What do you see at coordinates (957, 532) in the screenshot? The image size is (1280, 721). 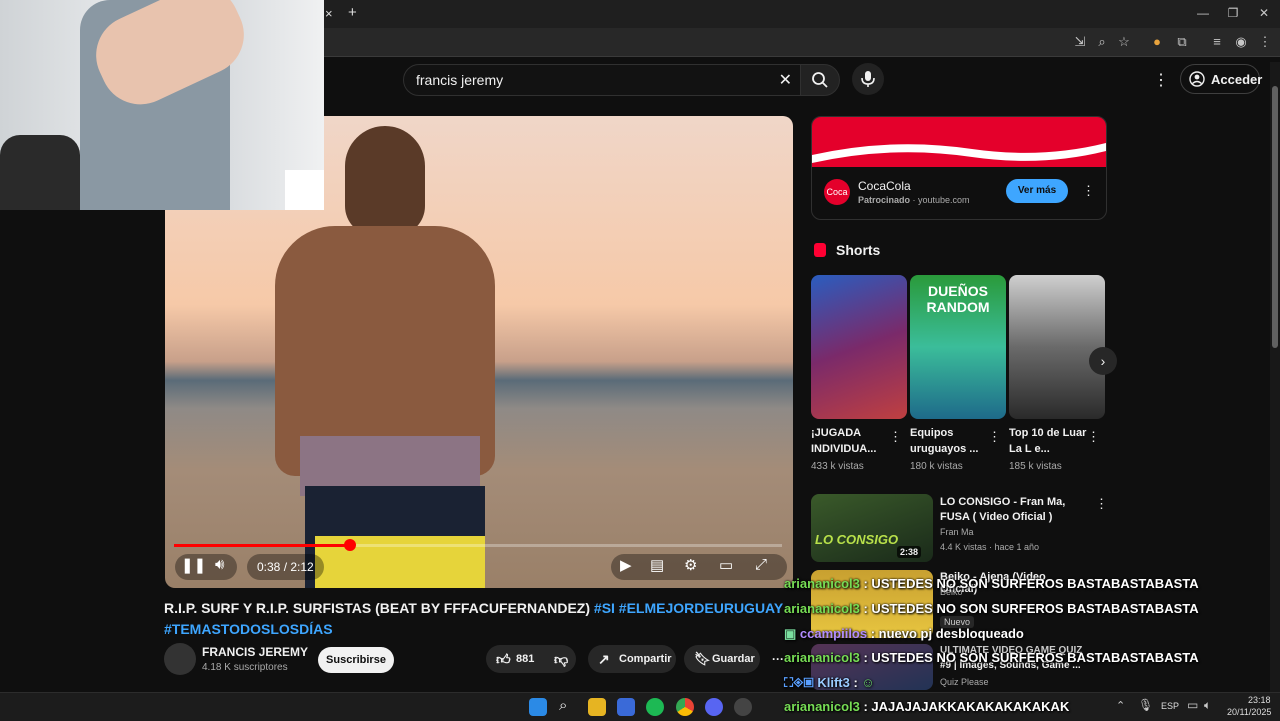 I see `recommended-channel: Fran Ma` at bounding box center [957, 532].